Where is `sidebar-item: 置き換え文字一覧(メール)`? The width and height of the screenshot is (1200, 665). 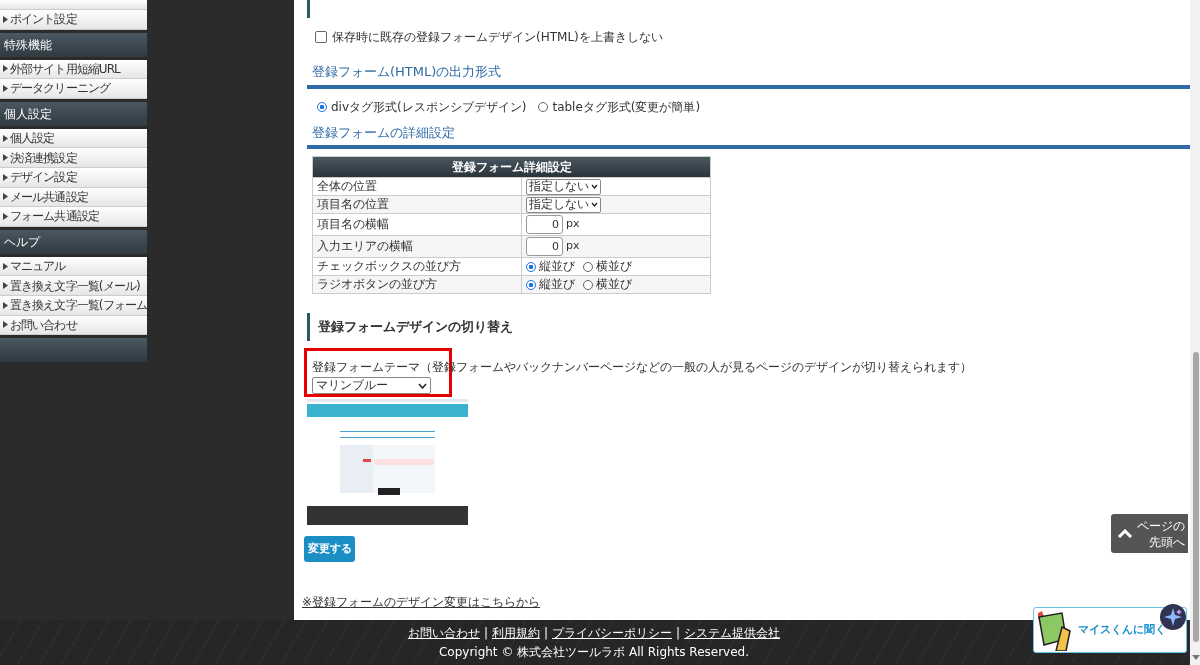
sidebar-item: 置き換え文字一覧(メール) is located at coordinates (73, 286).